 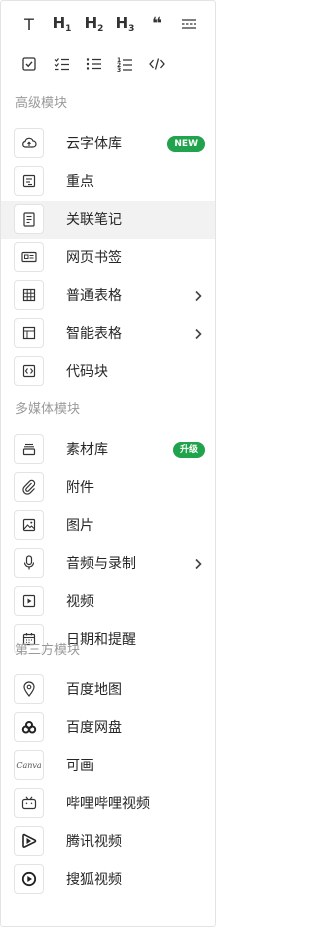 I want to click on checklist-button, so click(x=62, y=64).